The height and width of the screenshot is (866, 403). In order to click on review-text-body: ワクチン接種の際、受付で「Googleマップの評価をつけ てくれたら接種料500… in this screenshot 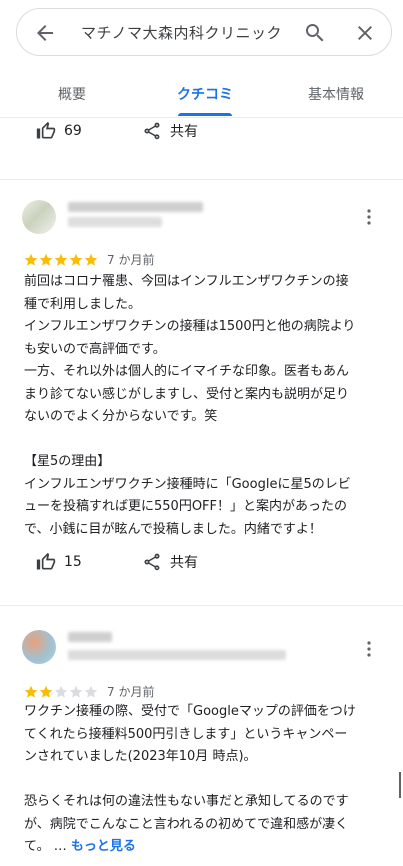, I will do `click(190, 779)`.